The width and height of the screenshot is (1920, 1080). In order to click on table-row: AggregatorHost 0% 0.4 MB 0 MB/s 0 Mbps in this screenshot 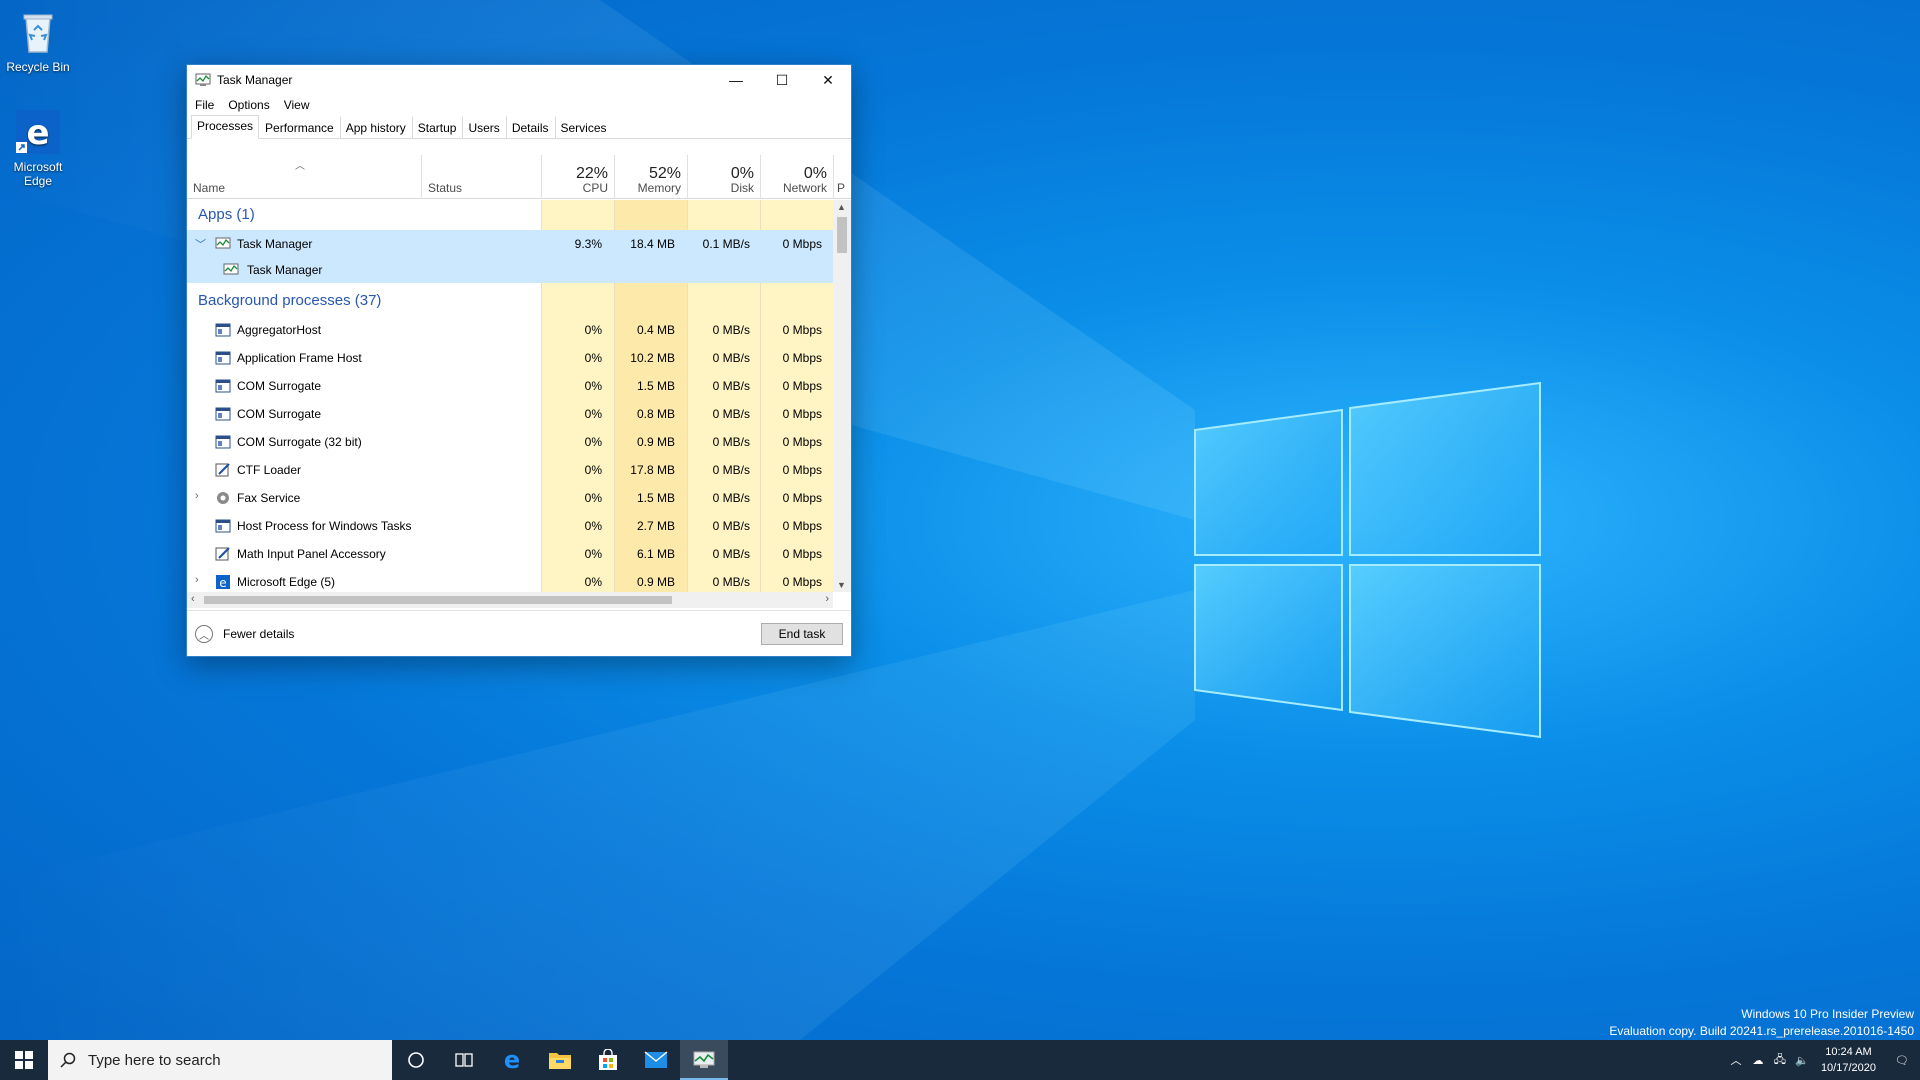, I will do `click(510, 330)`.